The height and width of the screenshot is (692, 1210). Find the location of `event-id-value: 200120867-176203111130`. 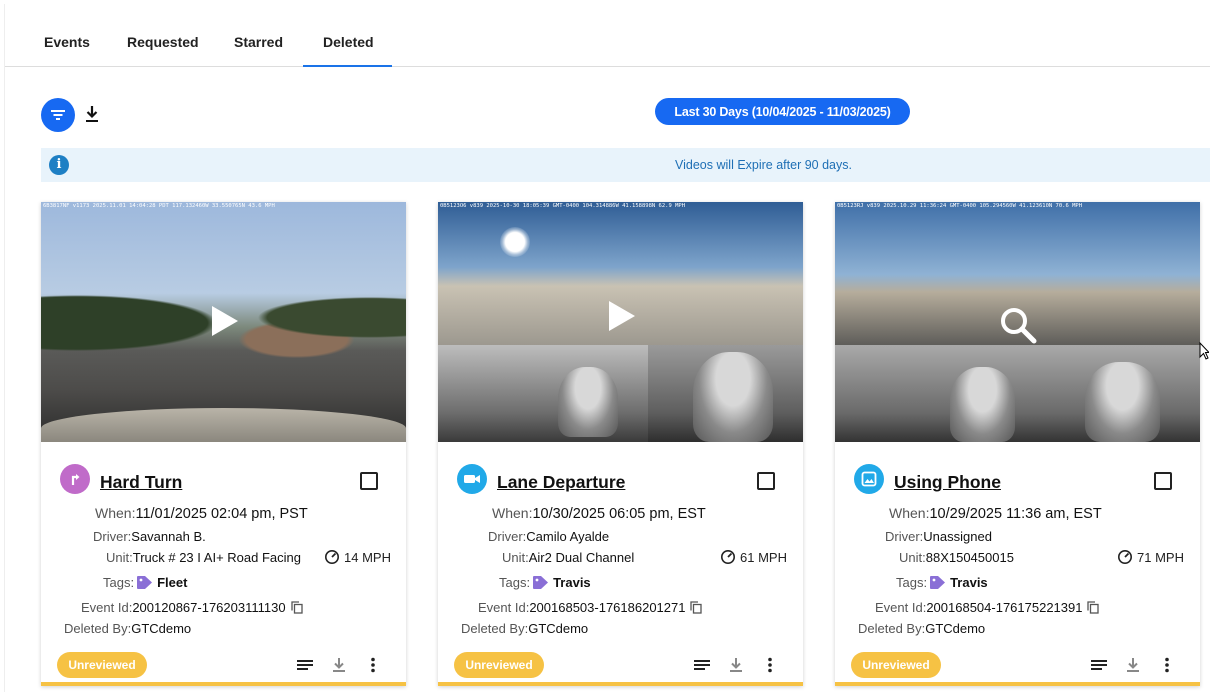

event-id-value: 200120867-176203111130 is located at coordinates (209, 607).